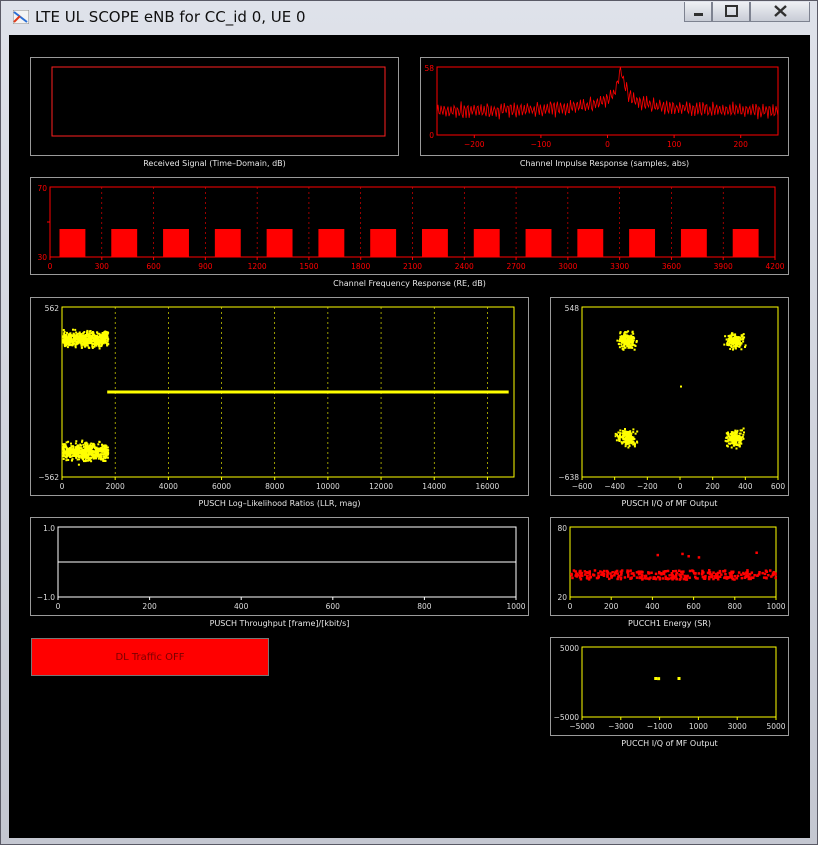 This screenshot has width=818, height=845. Describe the element at coordinates (674, 144) in the screenshot. I see `x-tick-label: 100` at that location.